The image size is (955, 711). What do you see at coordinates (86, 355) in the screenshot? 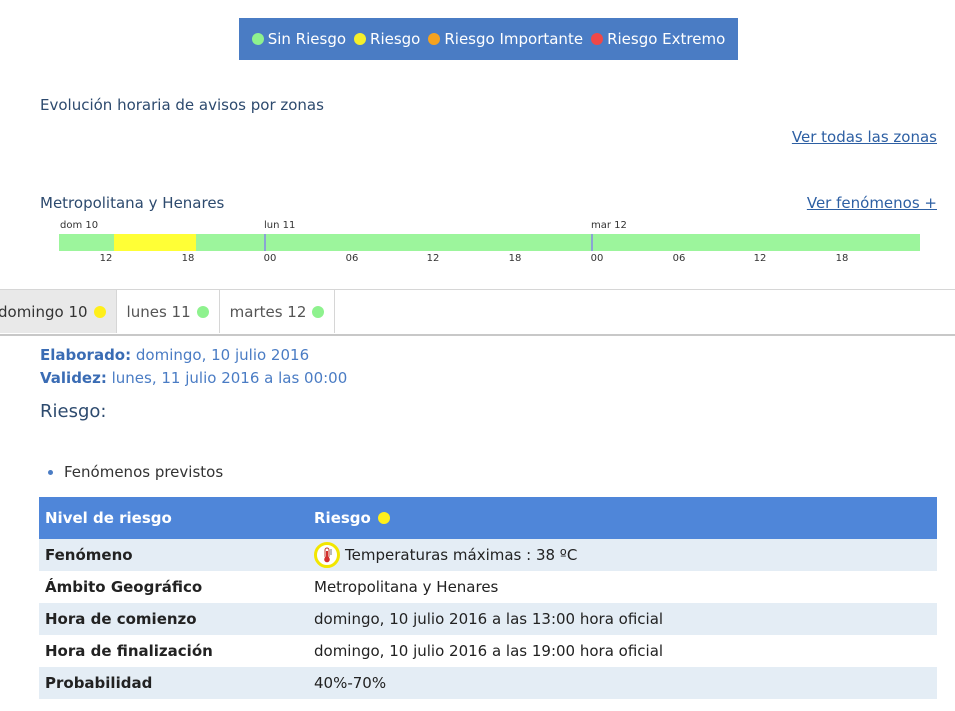
I see `elaborated-label: Elaborado:` at bounding box center [86, 355].